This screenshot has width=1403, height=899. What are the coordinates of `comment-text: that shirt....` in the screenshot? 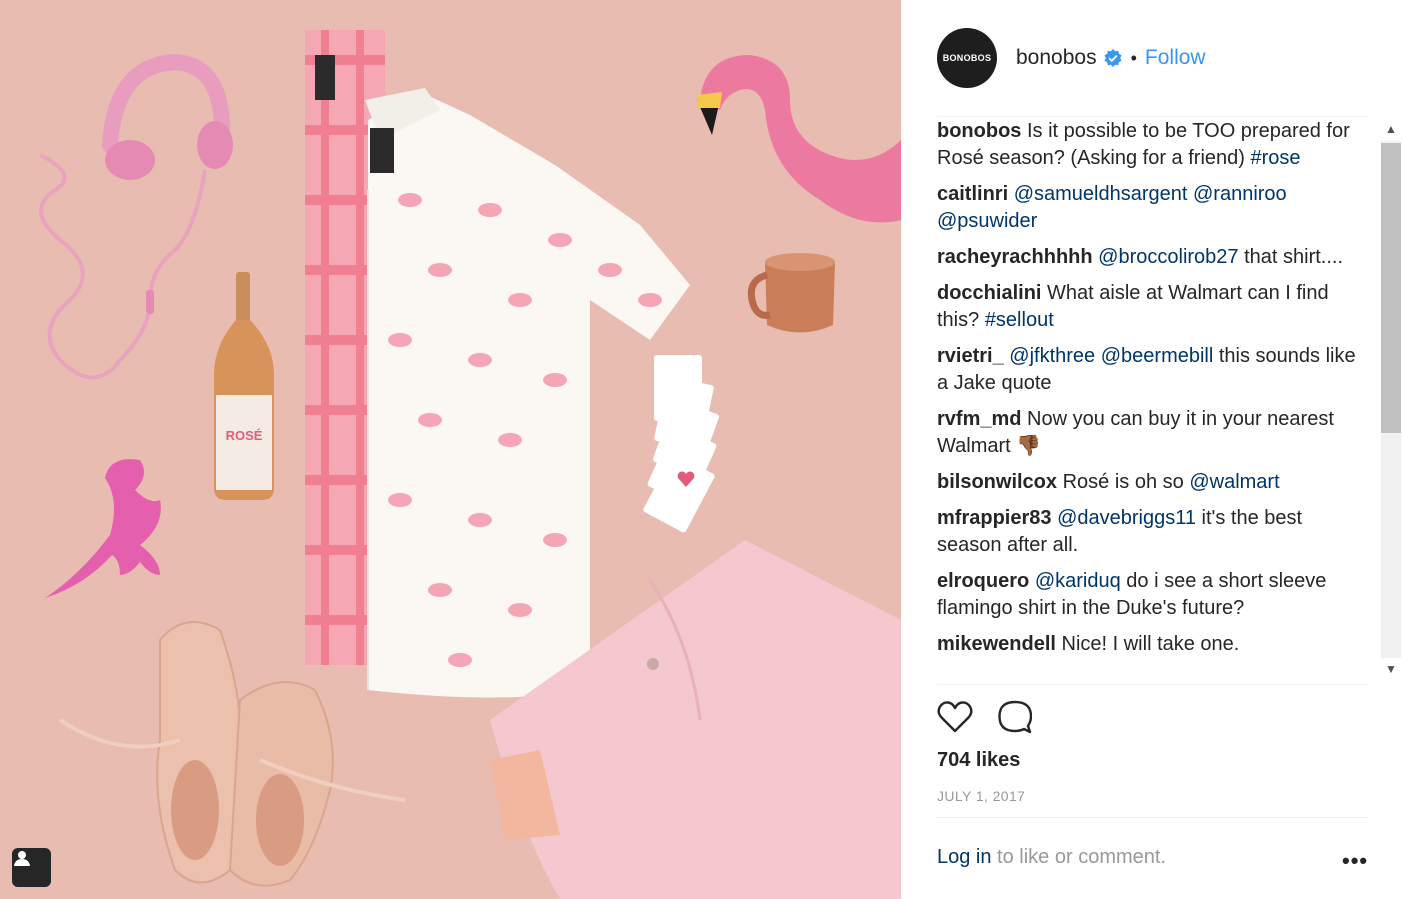 It's located at (1291, 257).